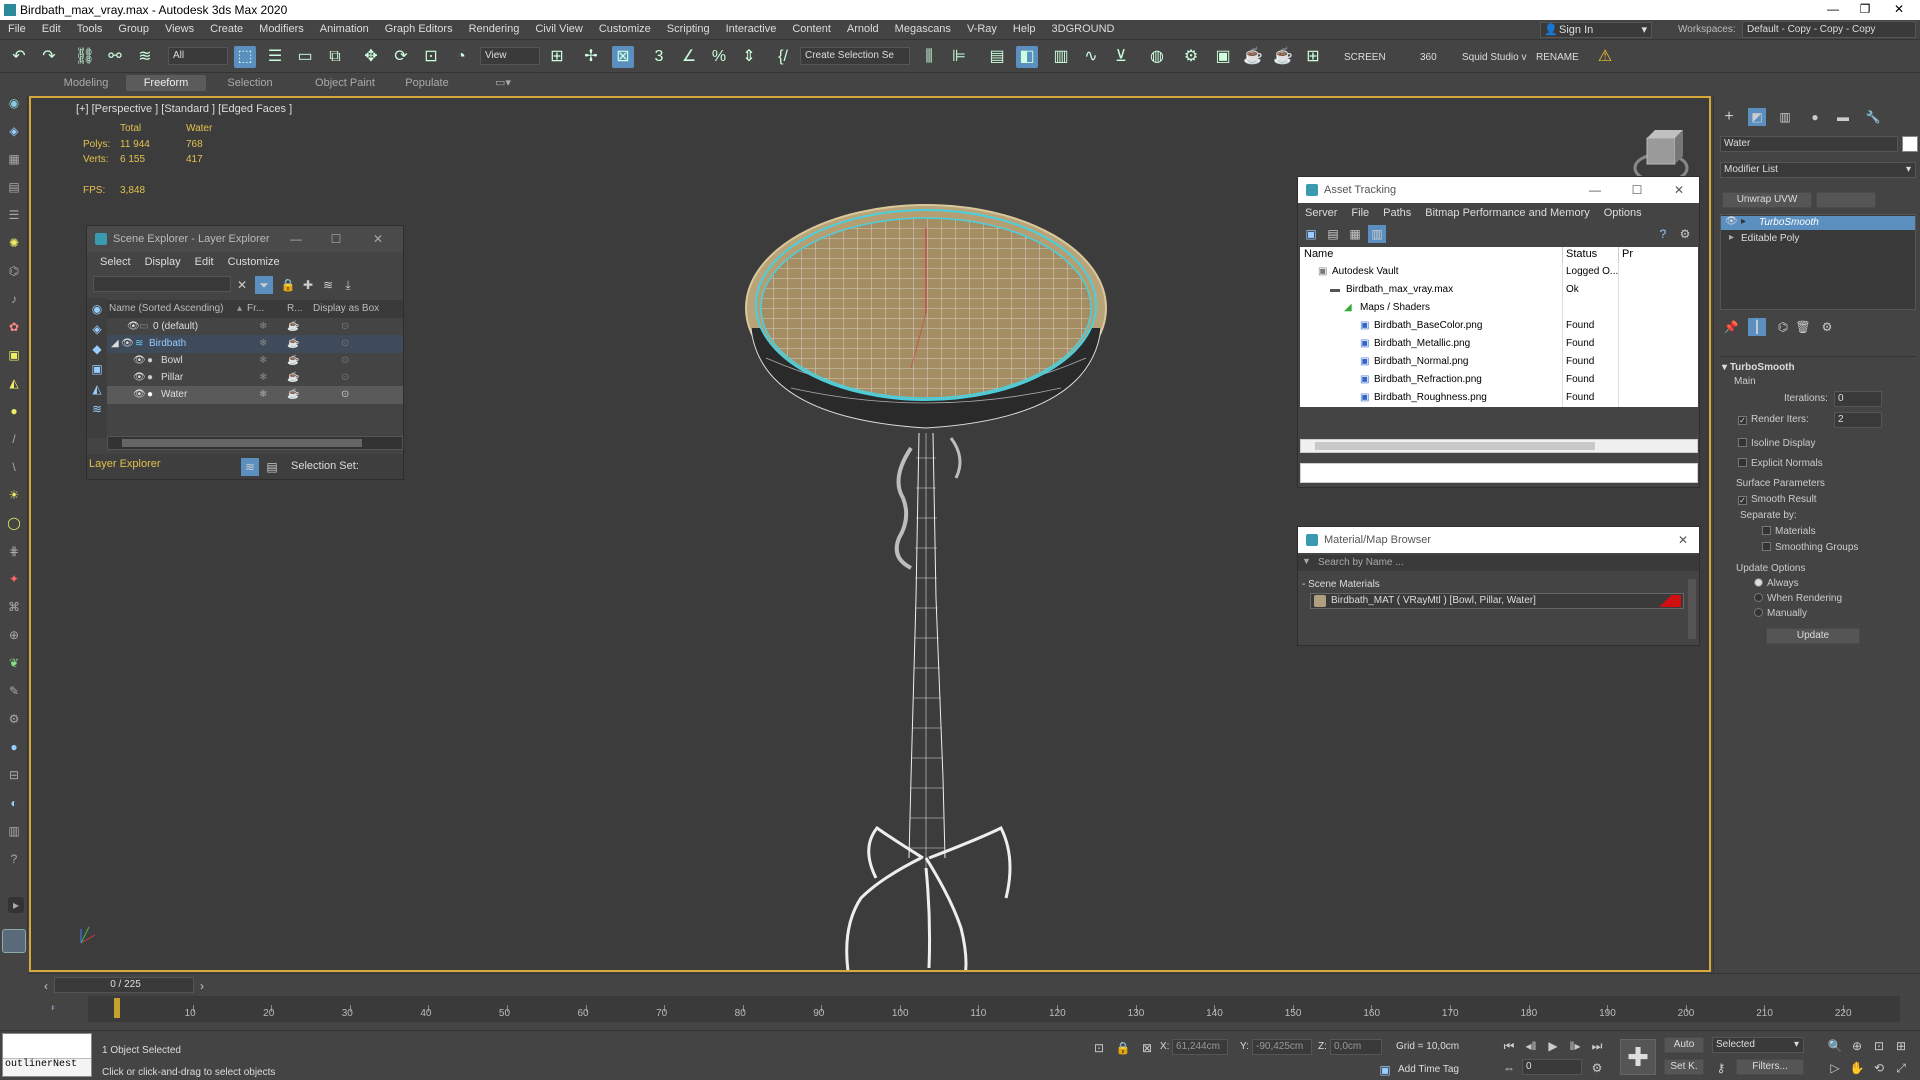  Describe the element at coordinates (47, 1055) in the screenshot. I see `maxscript-listener: outlinerNest` at that location.